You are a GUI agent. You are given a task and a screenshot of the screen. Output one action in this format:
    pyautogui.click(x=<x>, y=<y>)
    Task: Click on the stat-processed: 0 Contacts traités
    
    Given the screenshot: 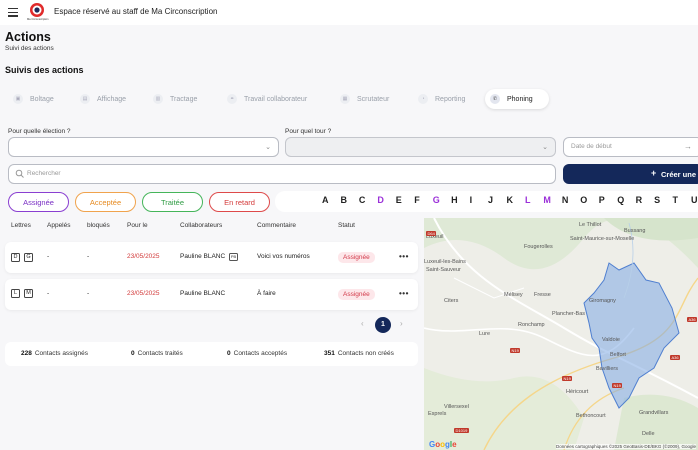 What is the action you would take?
    pyautogui.click(x=157, y=353)
    